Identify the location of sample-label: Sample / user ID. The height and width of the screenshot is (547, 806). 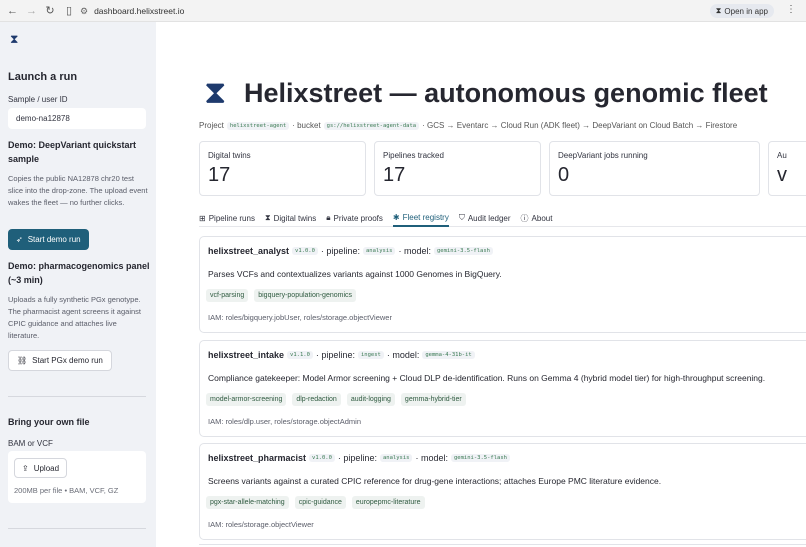
(38, 99).